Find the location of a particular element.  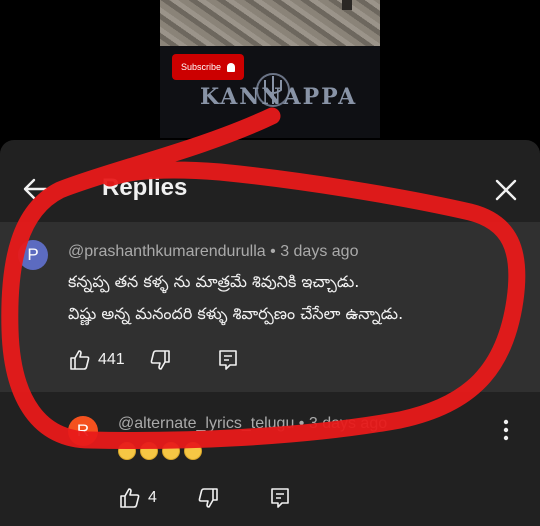

channel-banner: Subscribe KANNAPPA is located at coordinates (270, 92).